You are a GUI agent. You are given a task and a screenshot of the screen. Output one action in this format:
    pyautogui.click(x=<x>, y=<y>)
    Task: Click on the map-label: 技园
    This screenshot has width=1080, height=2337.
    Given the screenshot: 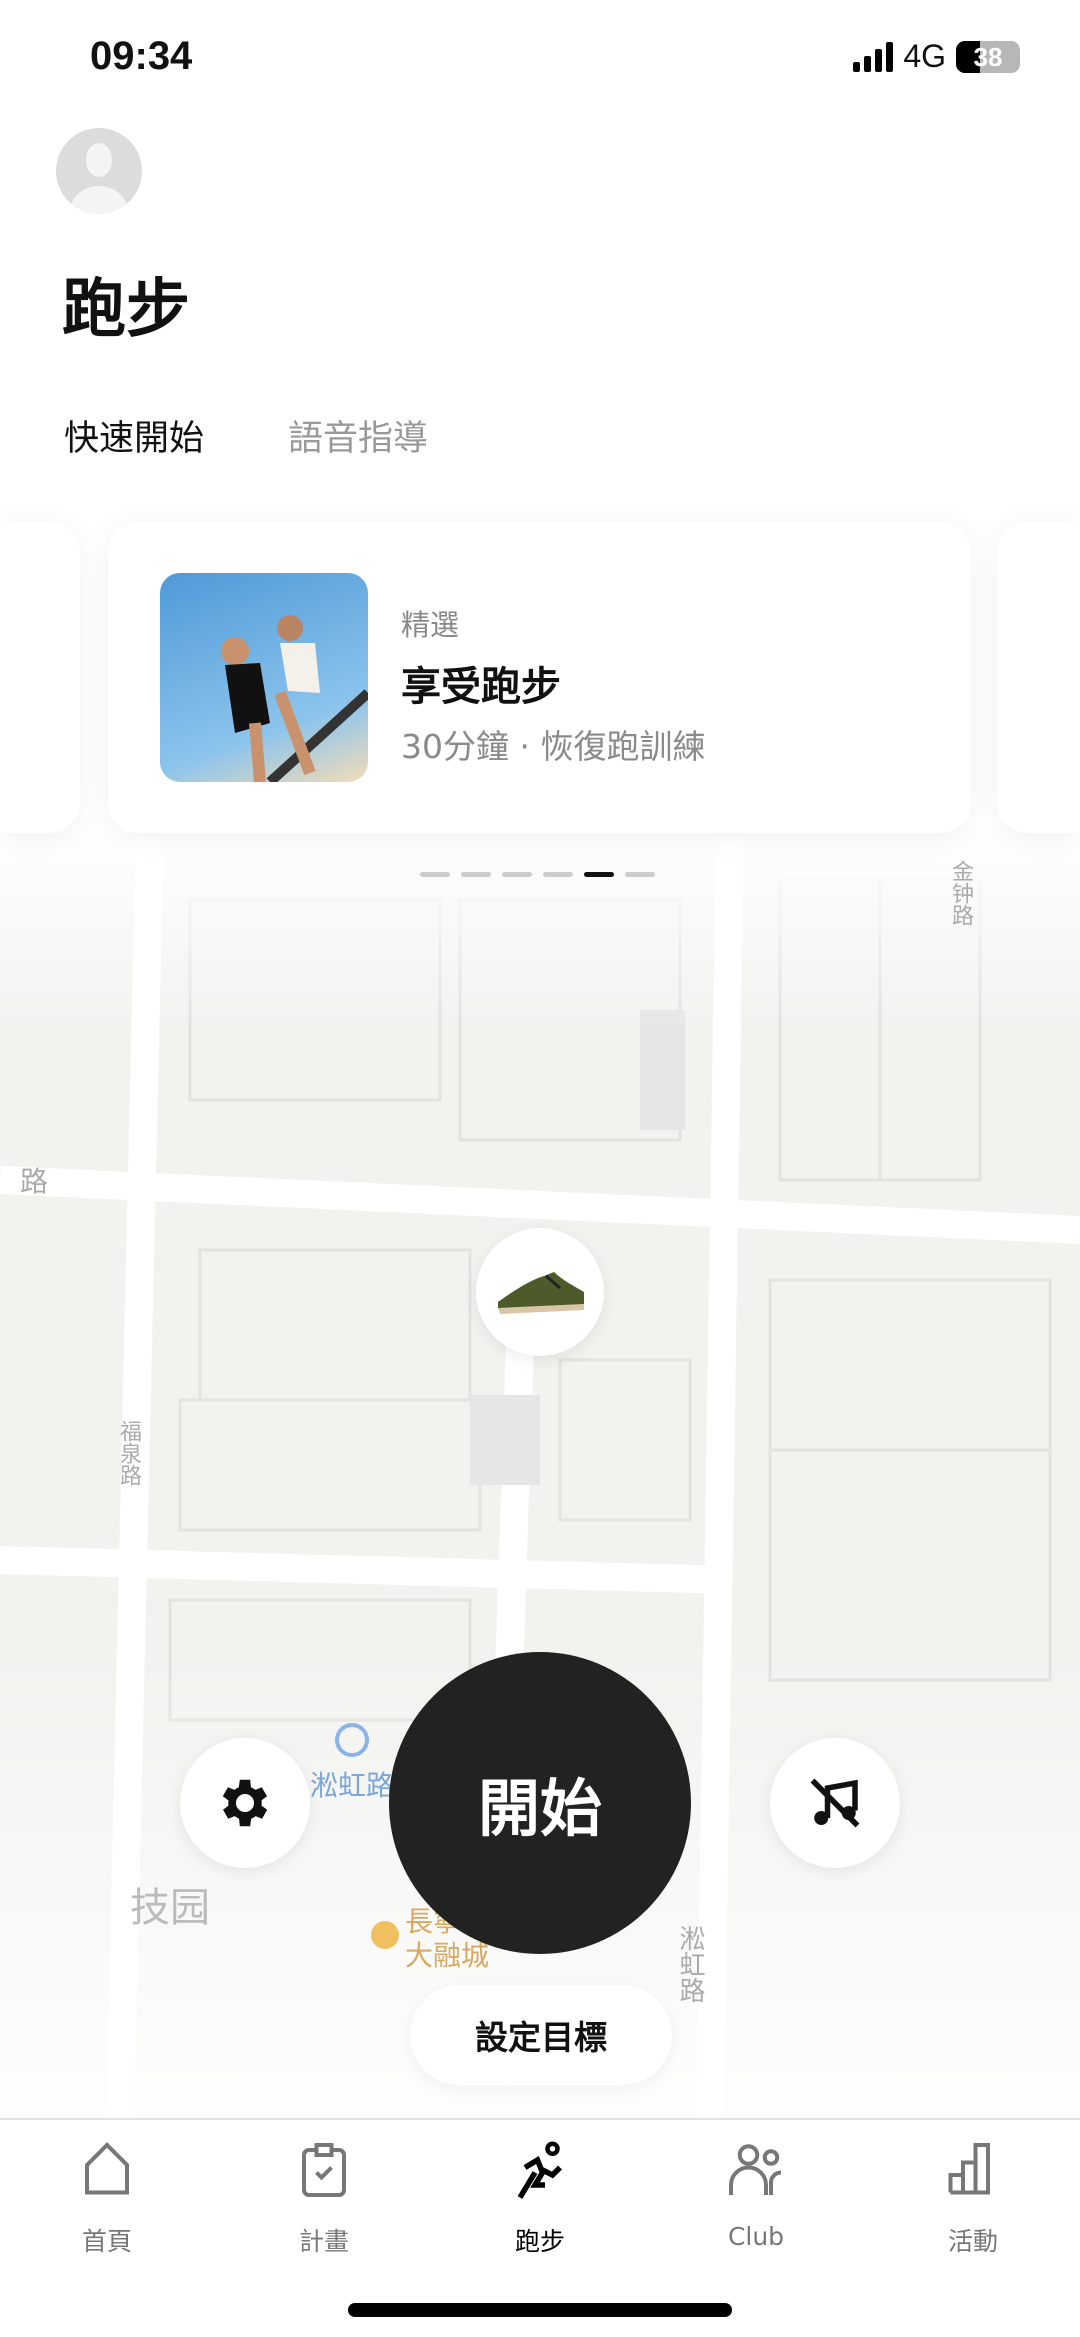 What is the action you would take?
    pyautogui.click(x=170, y=1908)
    